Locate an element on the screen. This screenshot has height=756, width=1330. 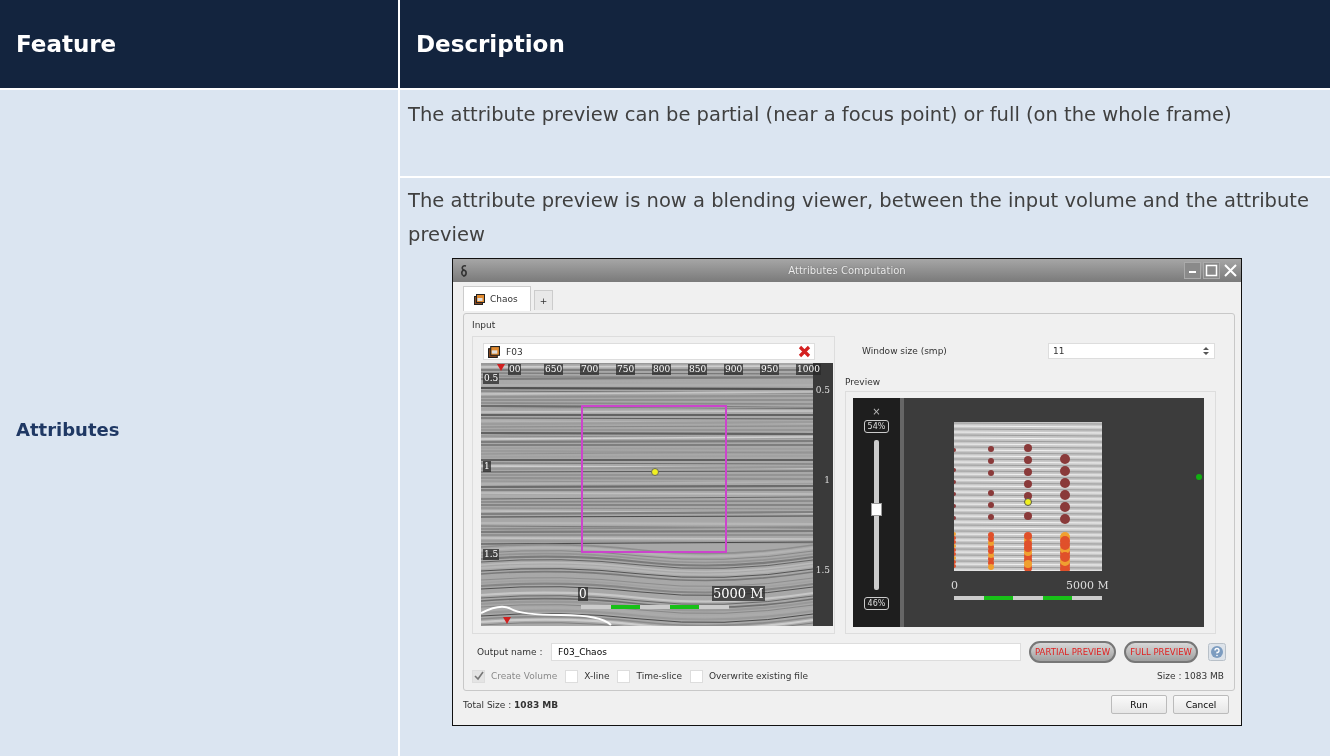
field-label: Output name : is located at coordinates (510, 652).